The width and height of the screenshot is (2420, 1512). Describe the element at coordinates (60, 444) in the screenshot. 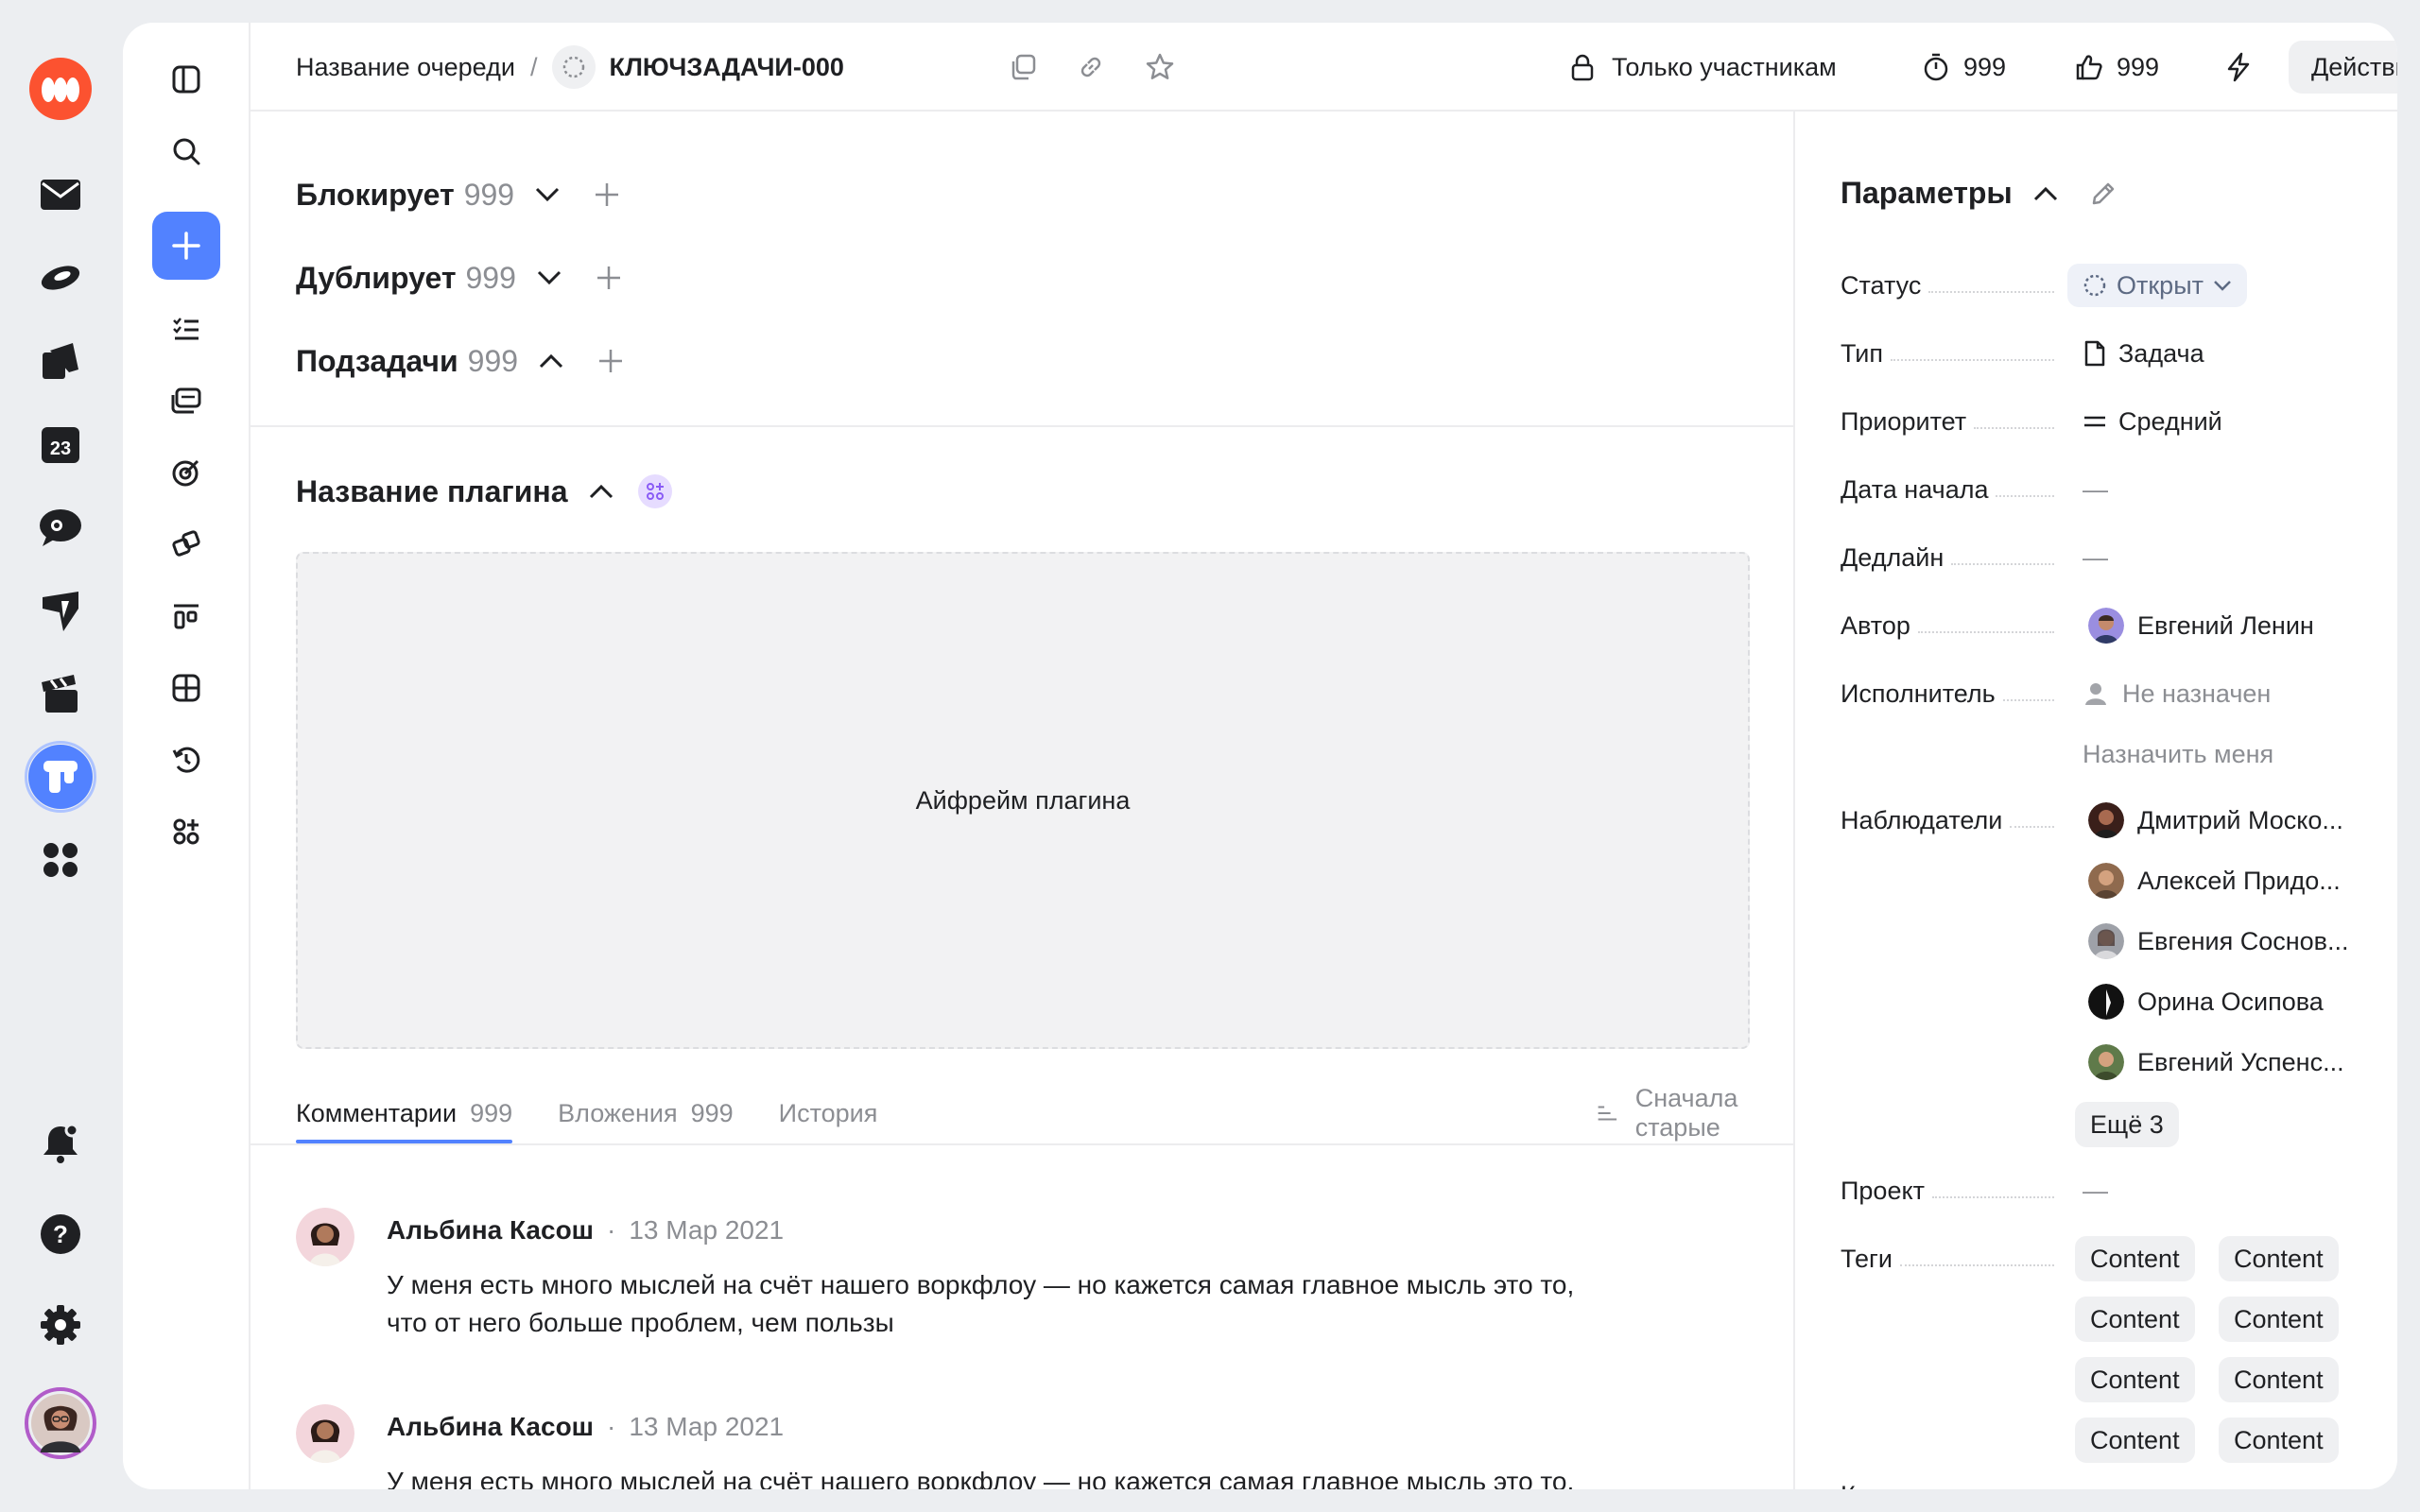

I see `calendar-icon: 23` at that location.